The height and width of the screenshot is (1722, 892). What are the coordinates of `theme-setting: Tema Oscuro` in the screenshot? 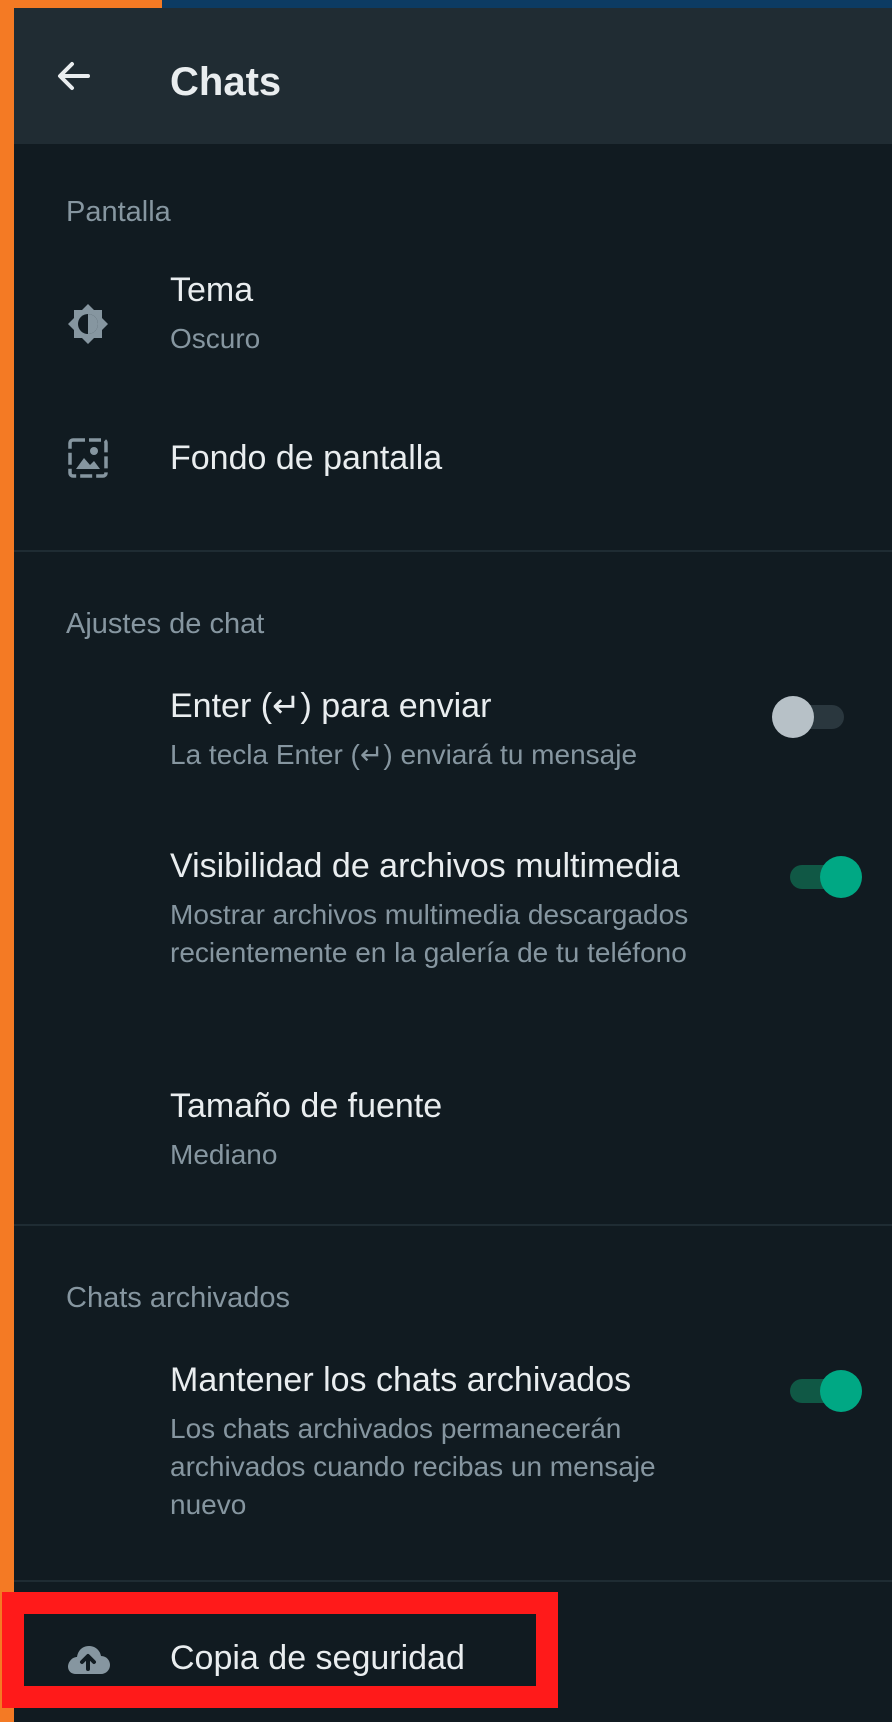 It's located at (453, 318).